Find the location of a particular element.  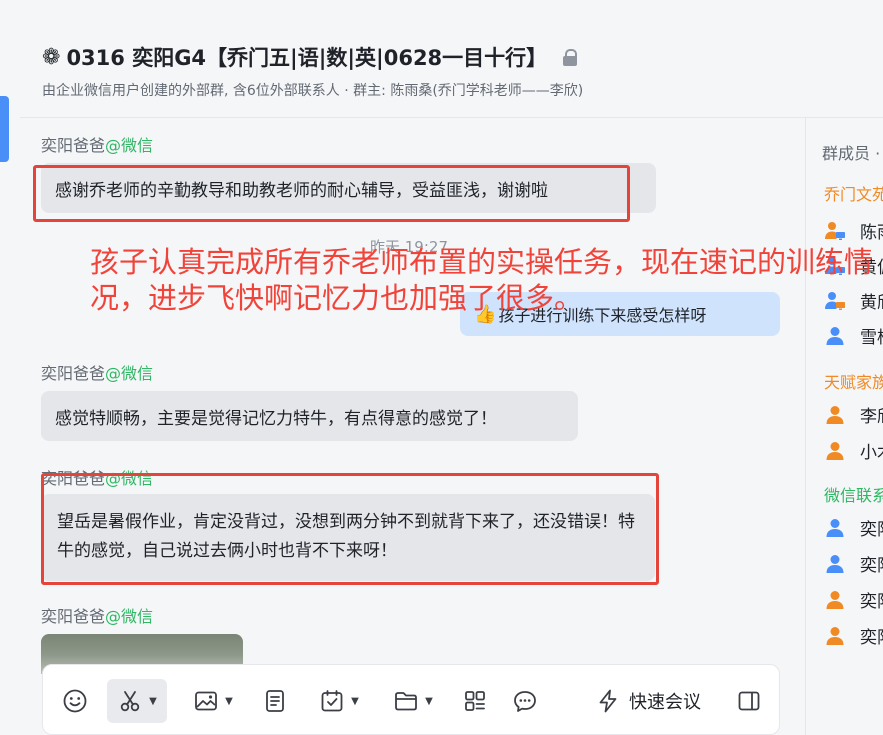

apps-button is located at coordinates (475, 701).